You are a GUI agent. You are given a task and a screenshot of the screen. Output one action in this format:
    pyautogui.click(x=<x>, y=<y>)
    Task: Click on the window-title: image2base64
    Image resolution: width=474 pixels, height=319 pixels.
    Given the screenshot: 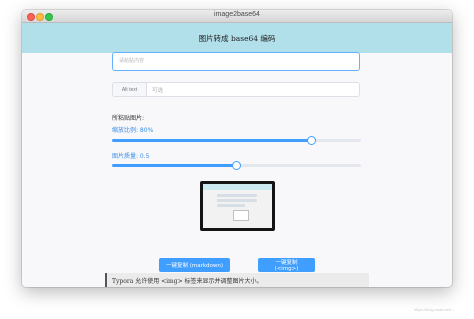 What is the action you would take?
    pyautogui.click(x=237, y=14)
    